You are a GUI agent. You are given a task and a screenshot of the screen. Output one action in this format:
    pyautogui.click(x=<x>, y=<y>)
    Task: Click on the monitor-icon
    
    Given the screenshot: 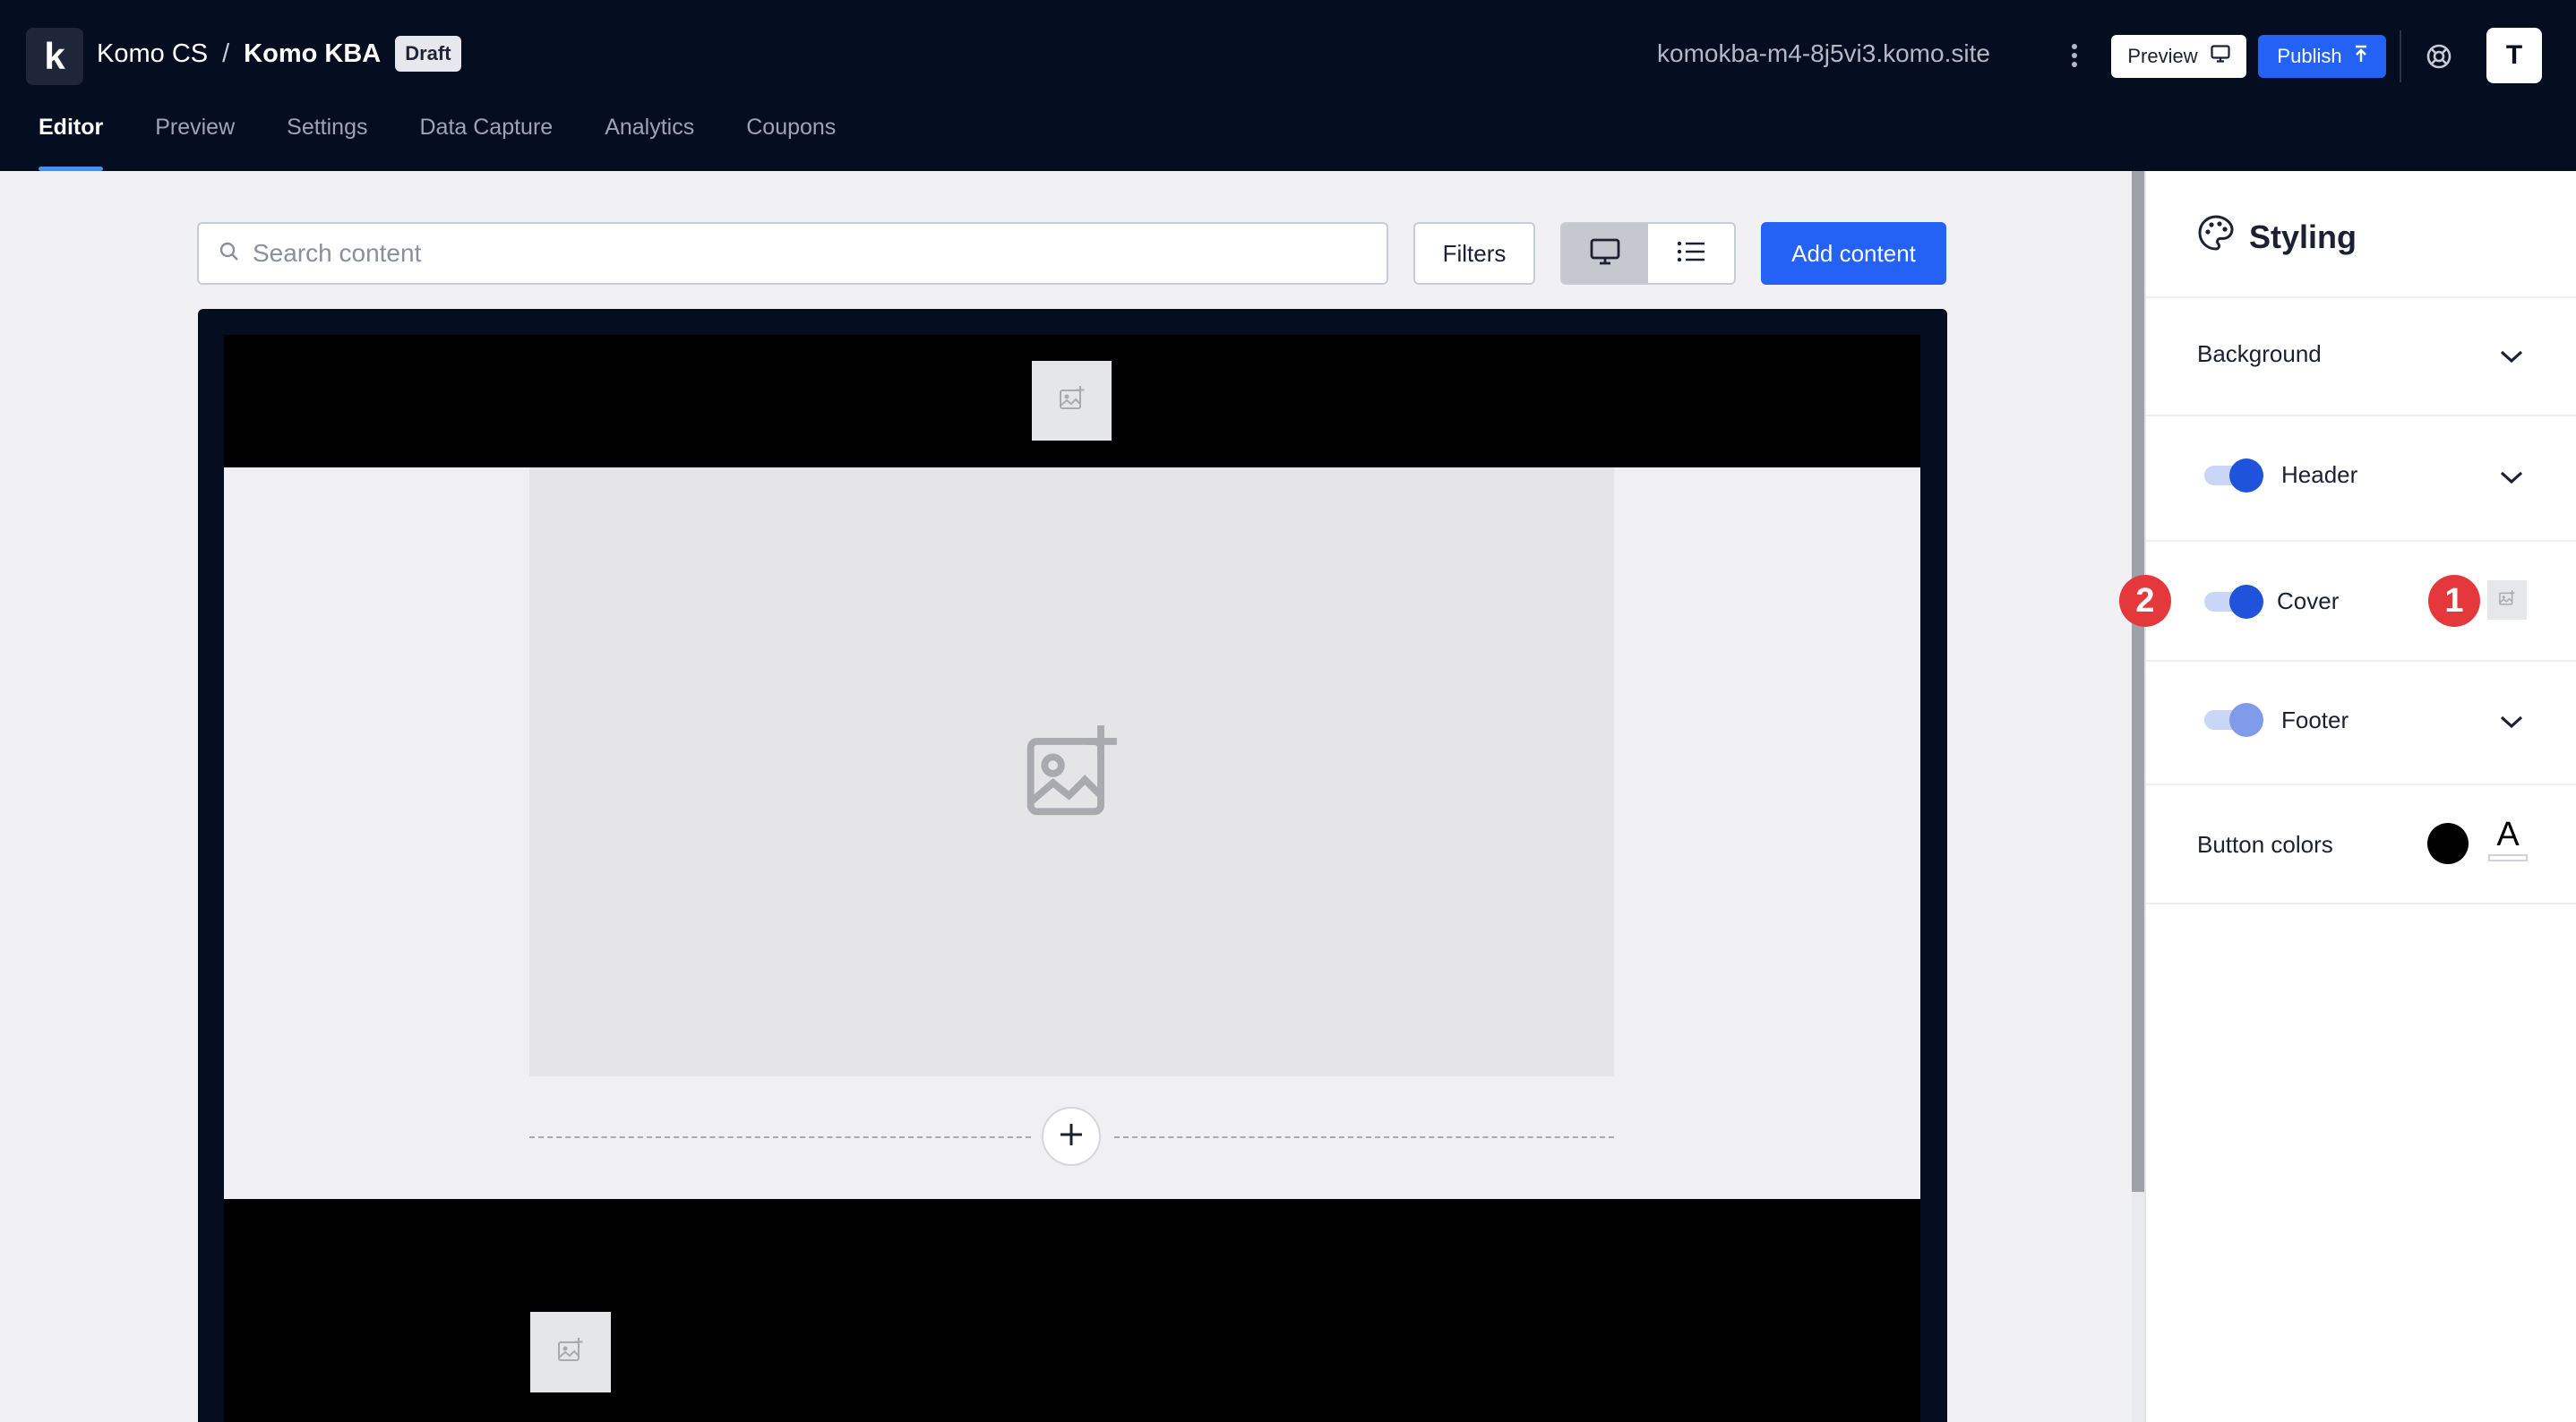 What is the action you would take?
    pyautogui.click(x=2220, y=56)
    